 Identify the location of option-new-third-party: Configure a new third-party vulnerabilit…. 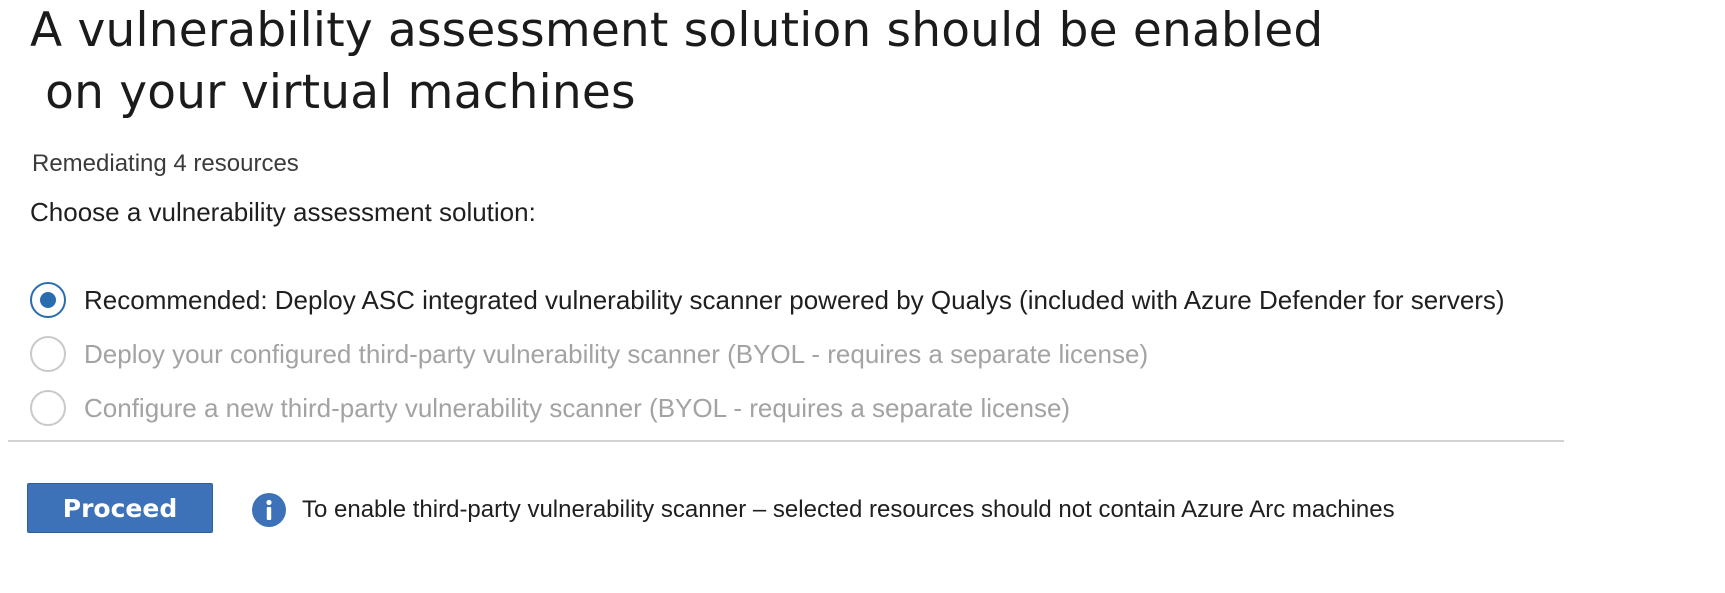
(550, 408).